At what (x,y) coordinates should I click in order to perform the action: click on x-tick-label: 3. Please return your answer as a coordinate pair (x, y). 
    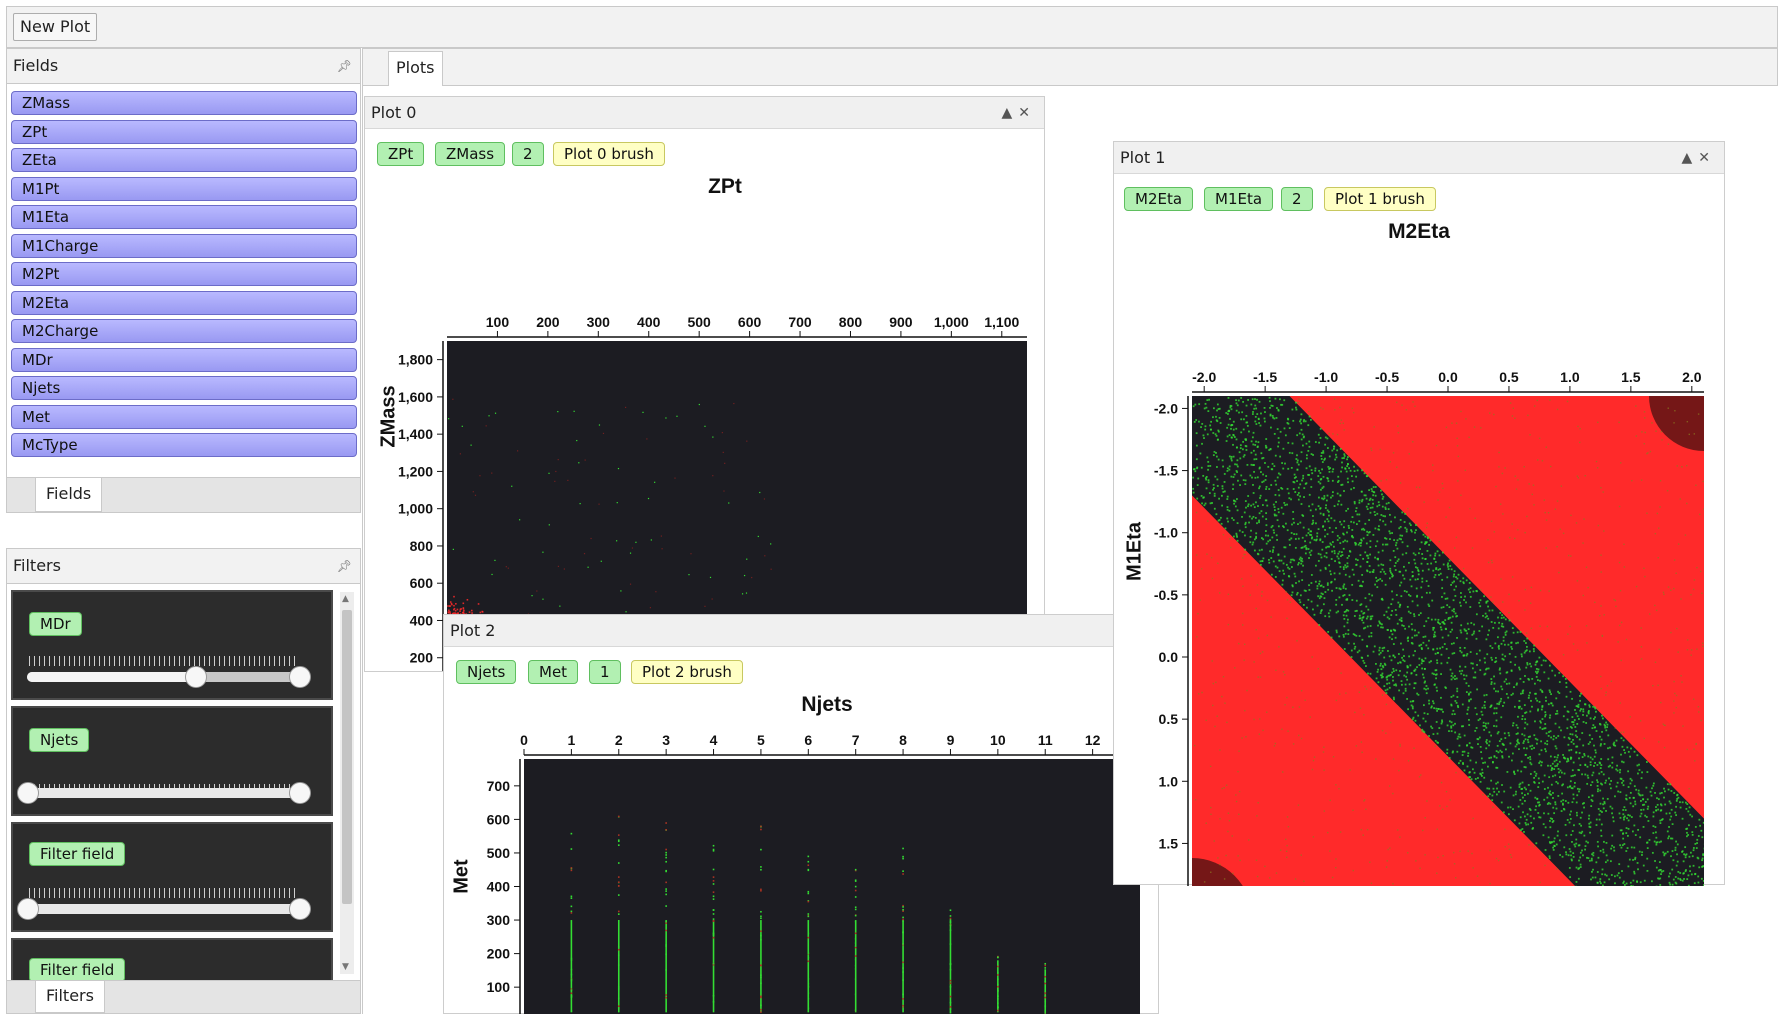
    Looking at the image, I should click on (666, 740).